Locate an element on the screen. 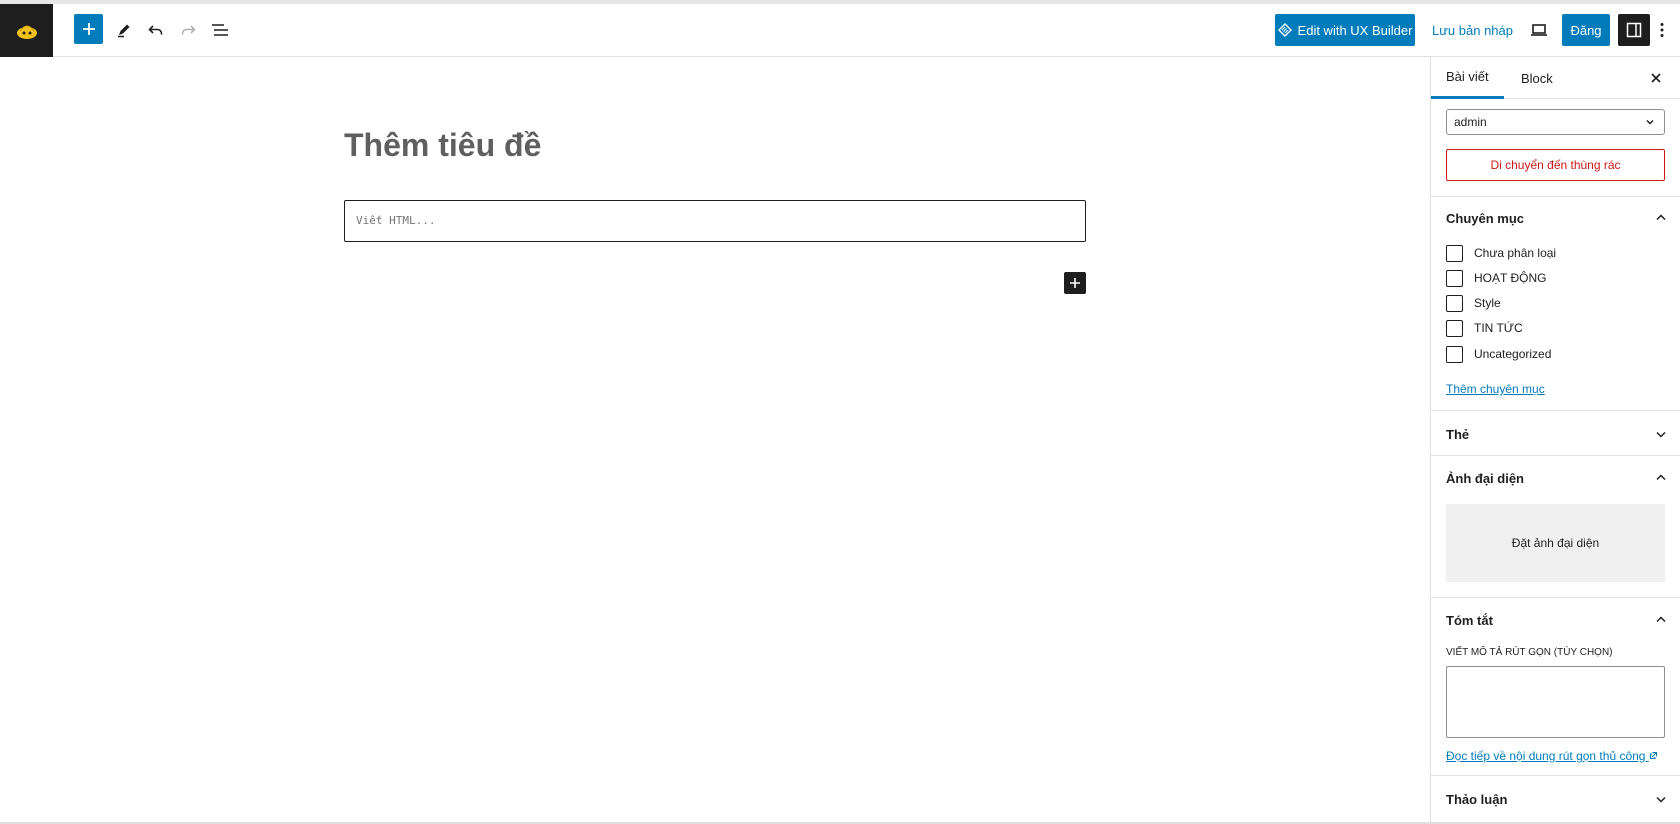  category-label: TIN TỨC is located at coordinates (1498, 328).